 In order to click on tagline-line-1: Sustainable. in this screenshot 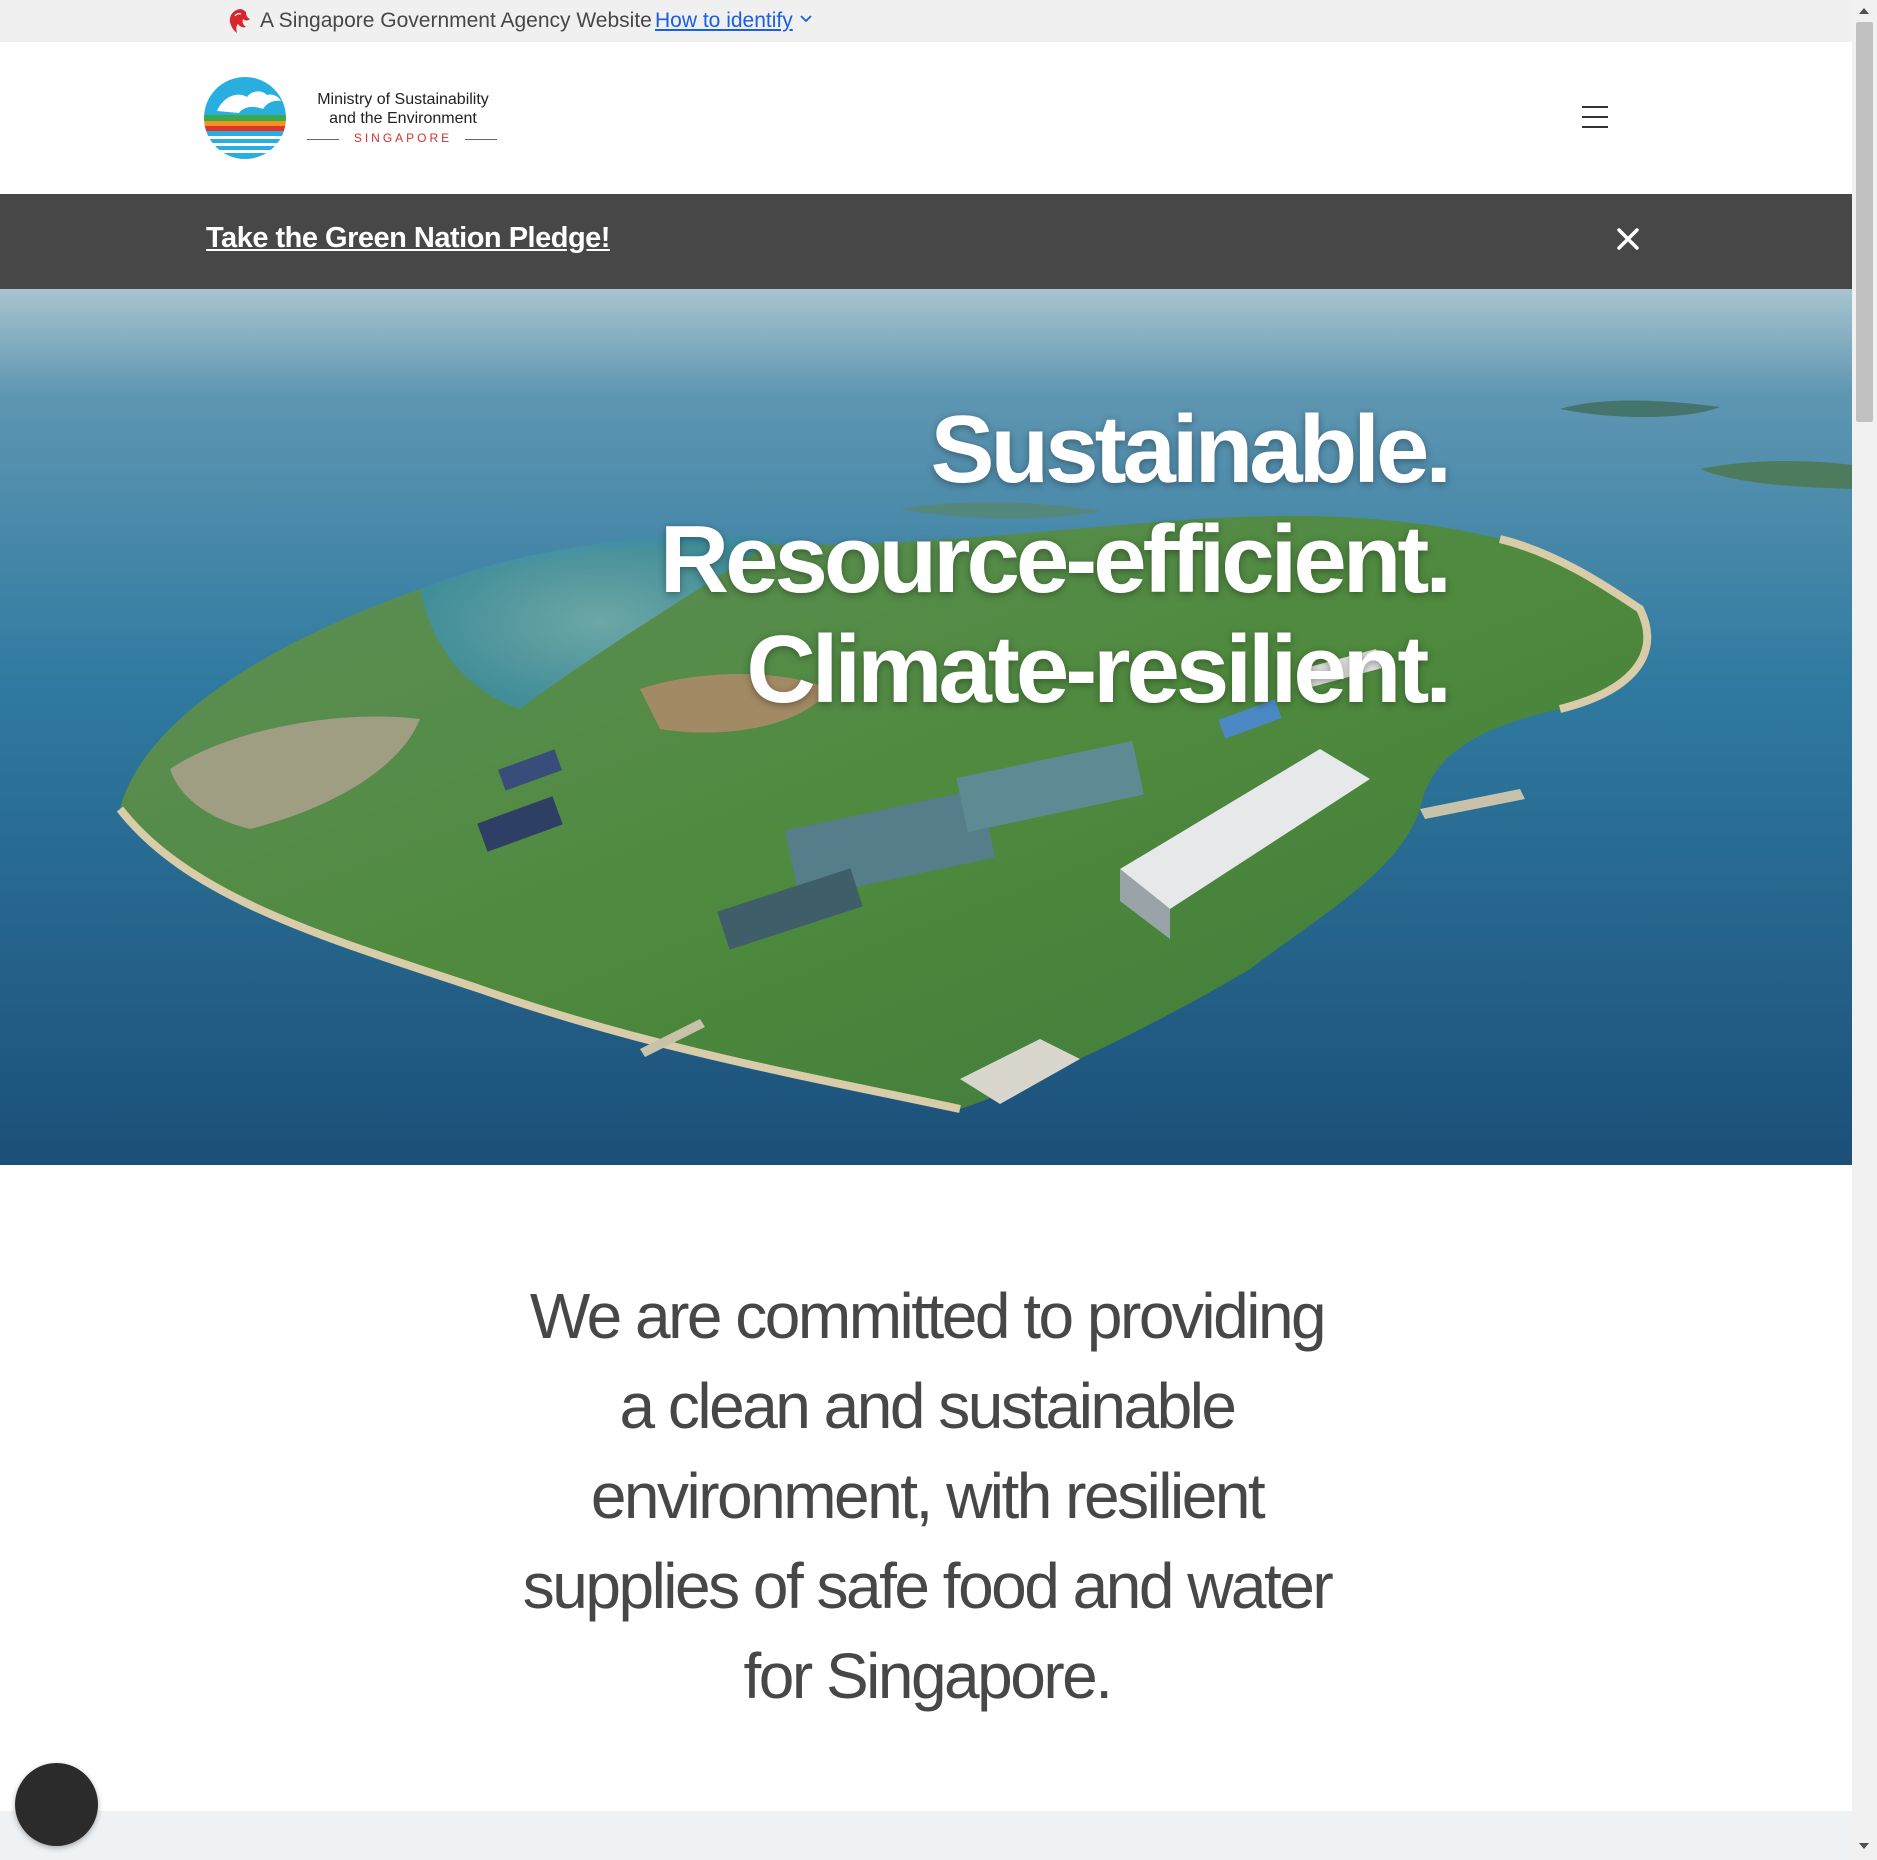, I will do `click(1191, 449)`.